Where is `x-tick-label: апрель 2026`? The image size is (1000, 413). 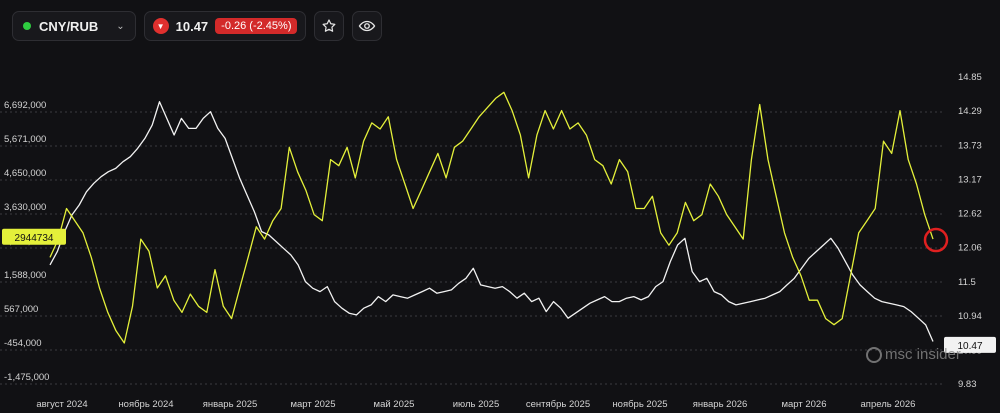 x-tick-label: апрель 2026 is located at coordinates (888, 404).